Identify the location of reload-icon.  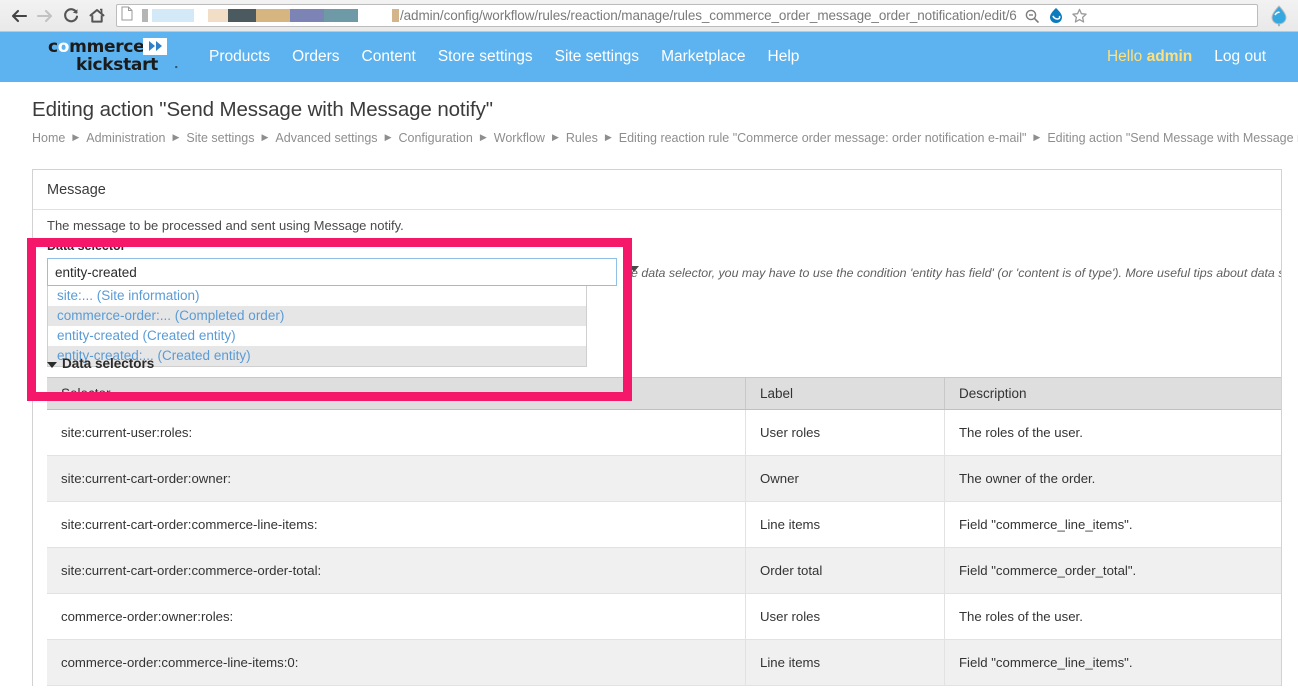
(71, 16).